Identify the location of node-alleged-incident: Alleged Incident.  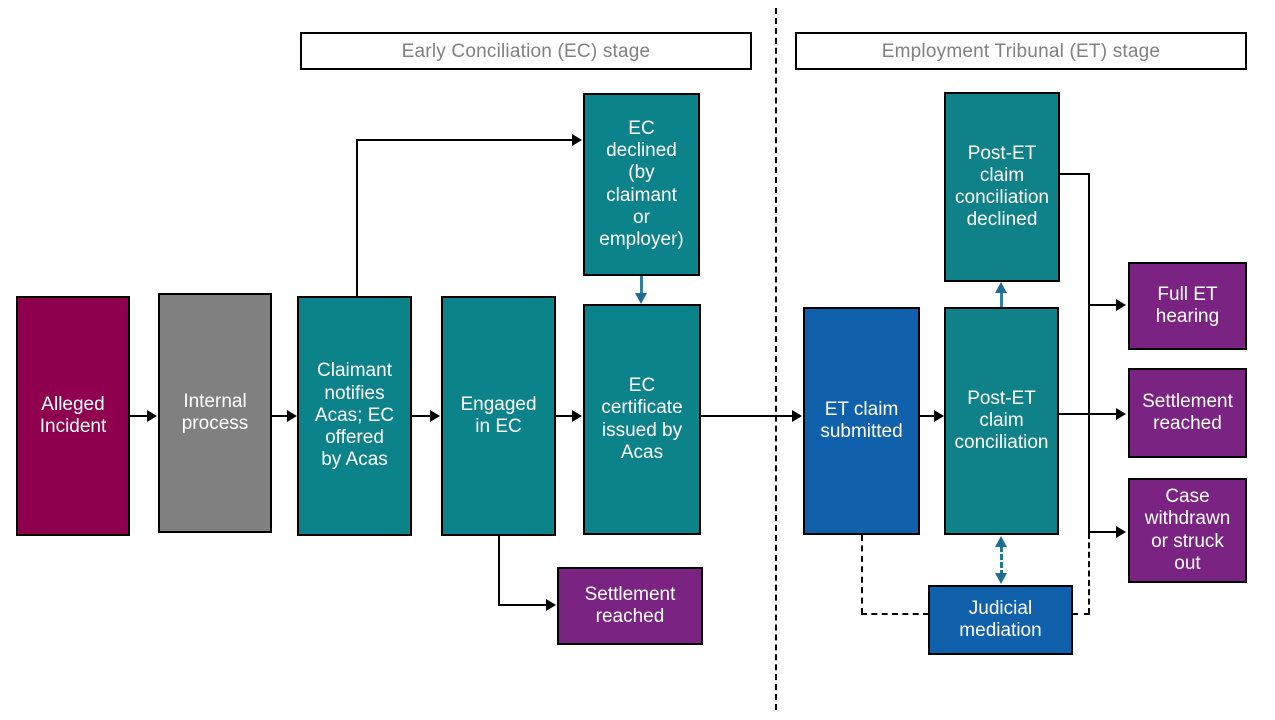
(73, 416).